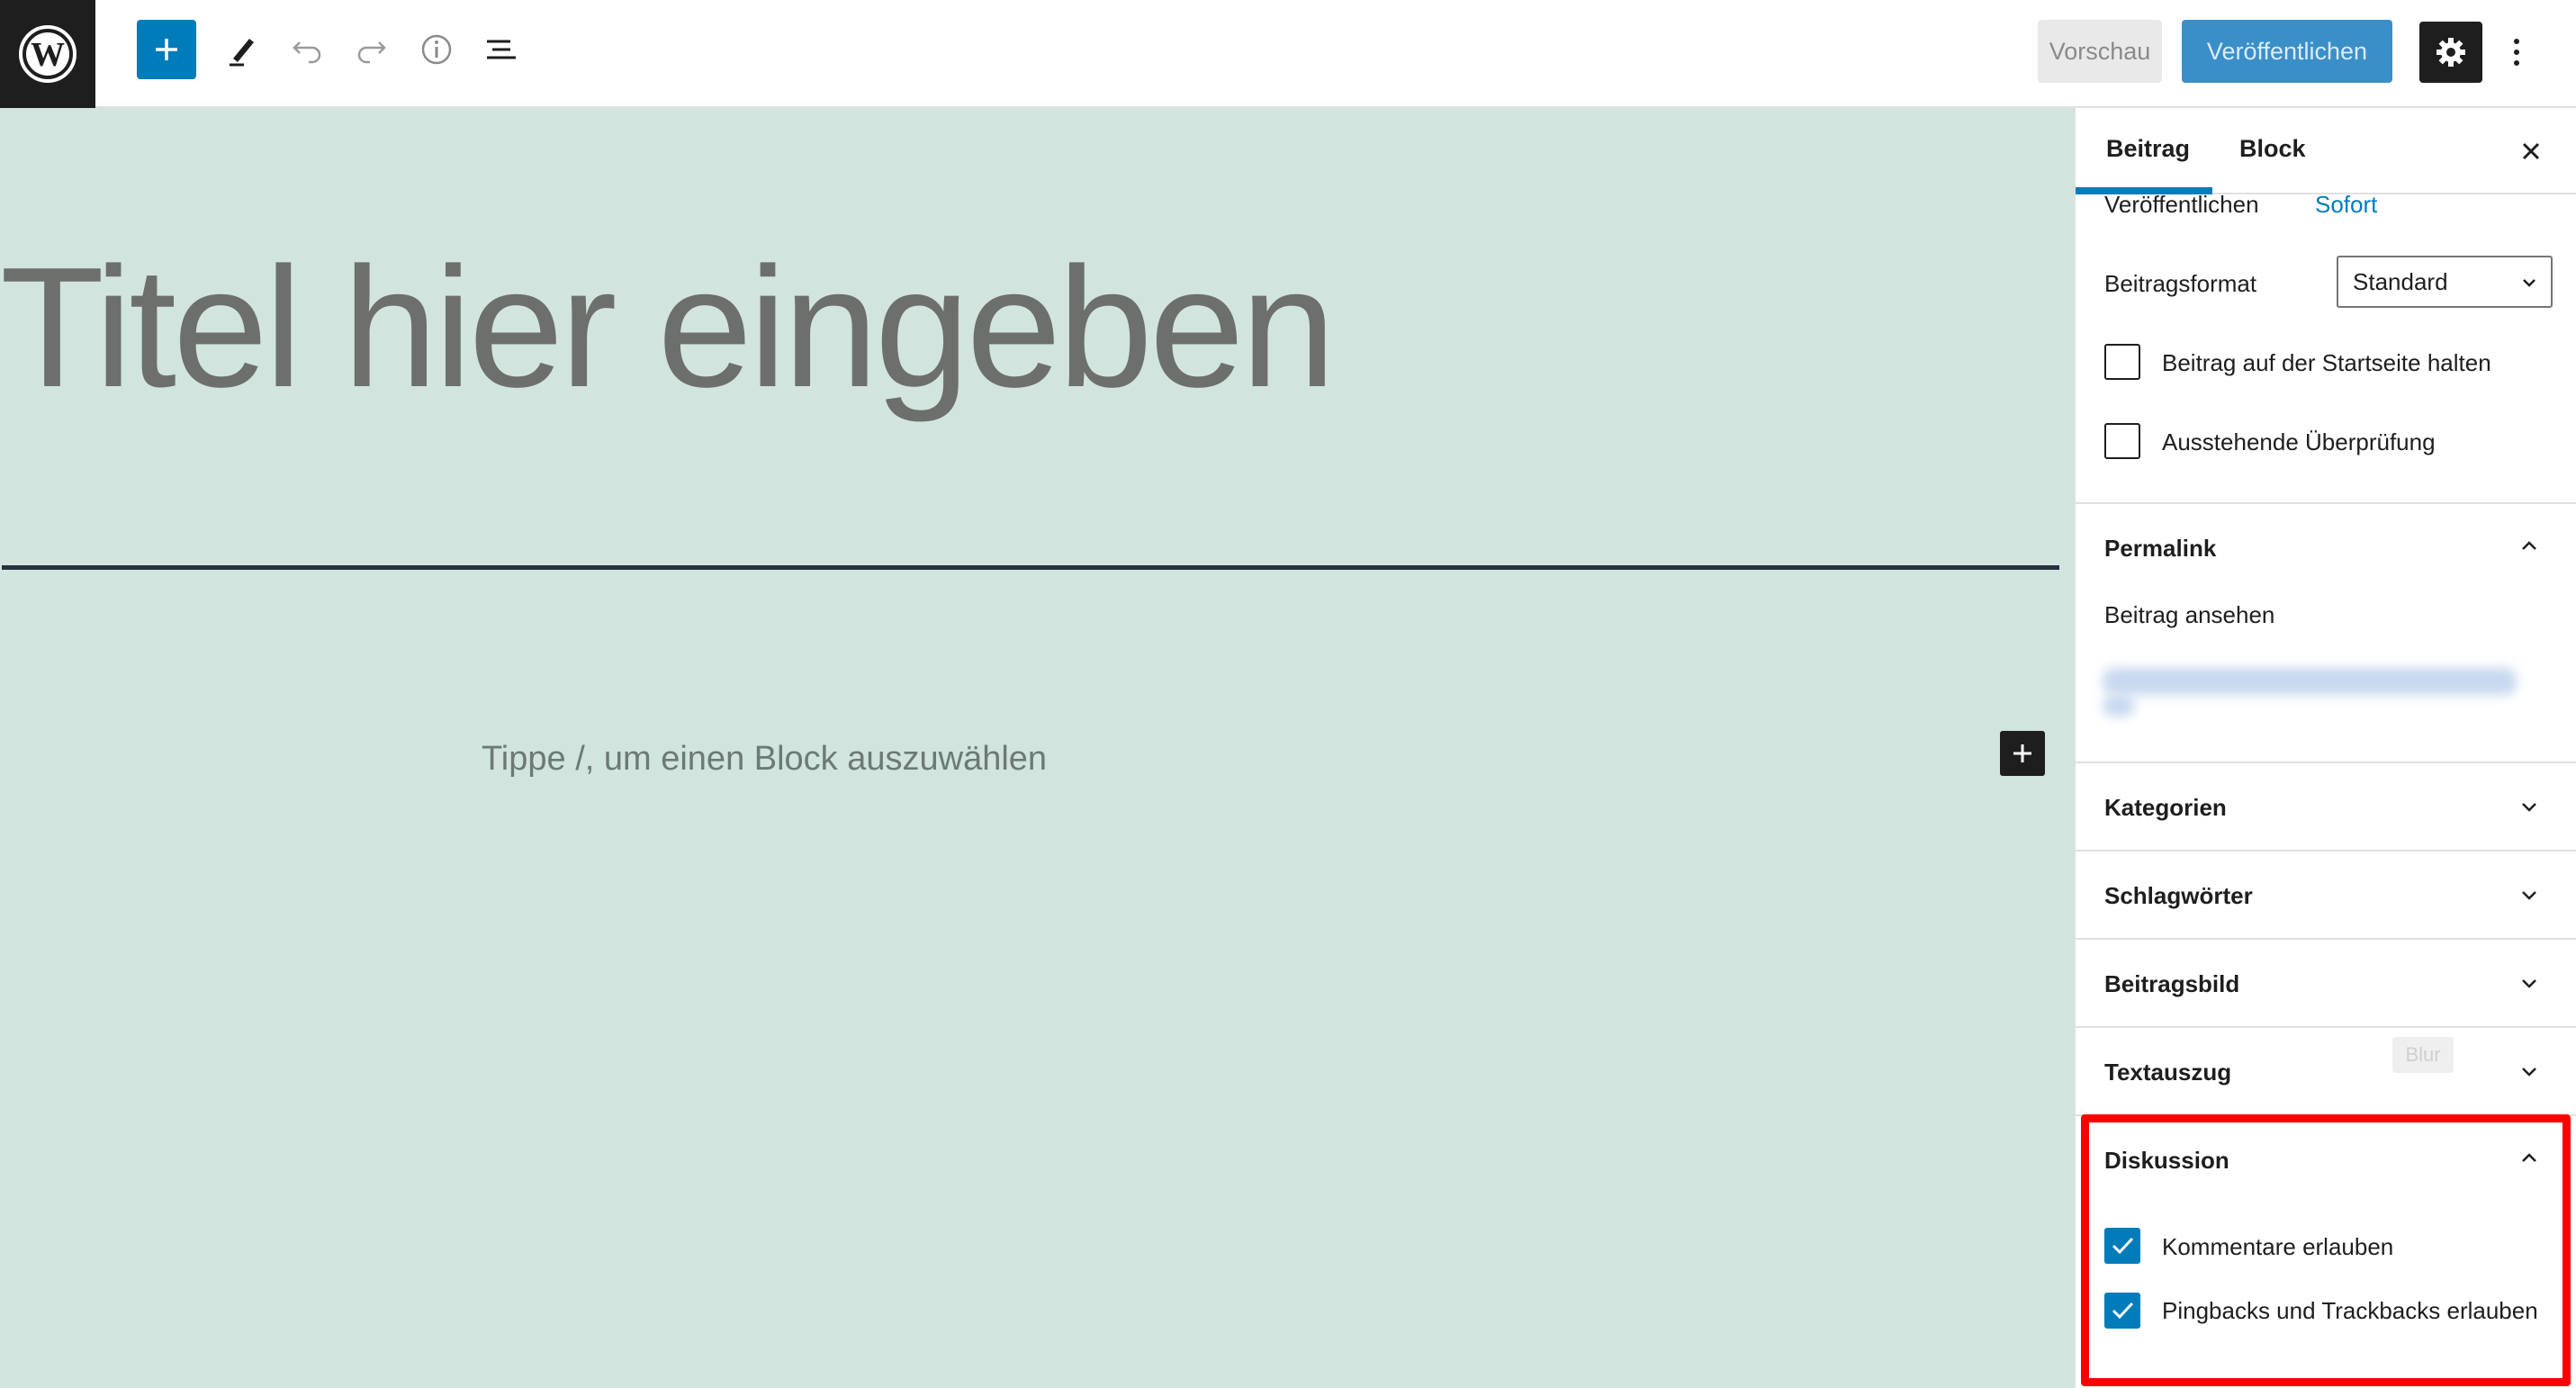  I want to click on blur-tag: Blur, so click(2423, 1055).